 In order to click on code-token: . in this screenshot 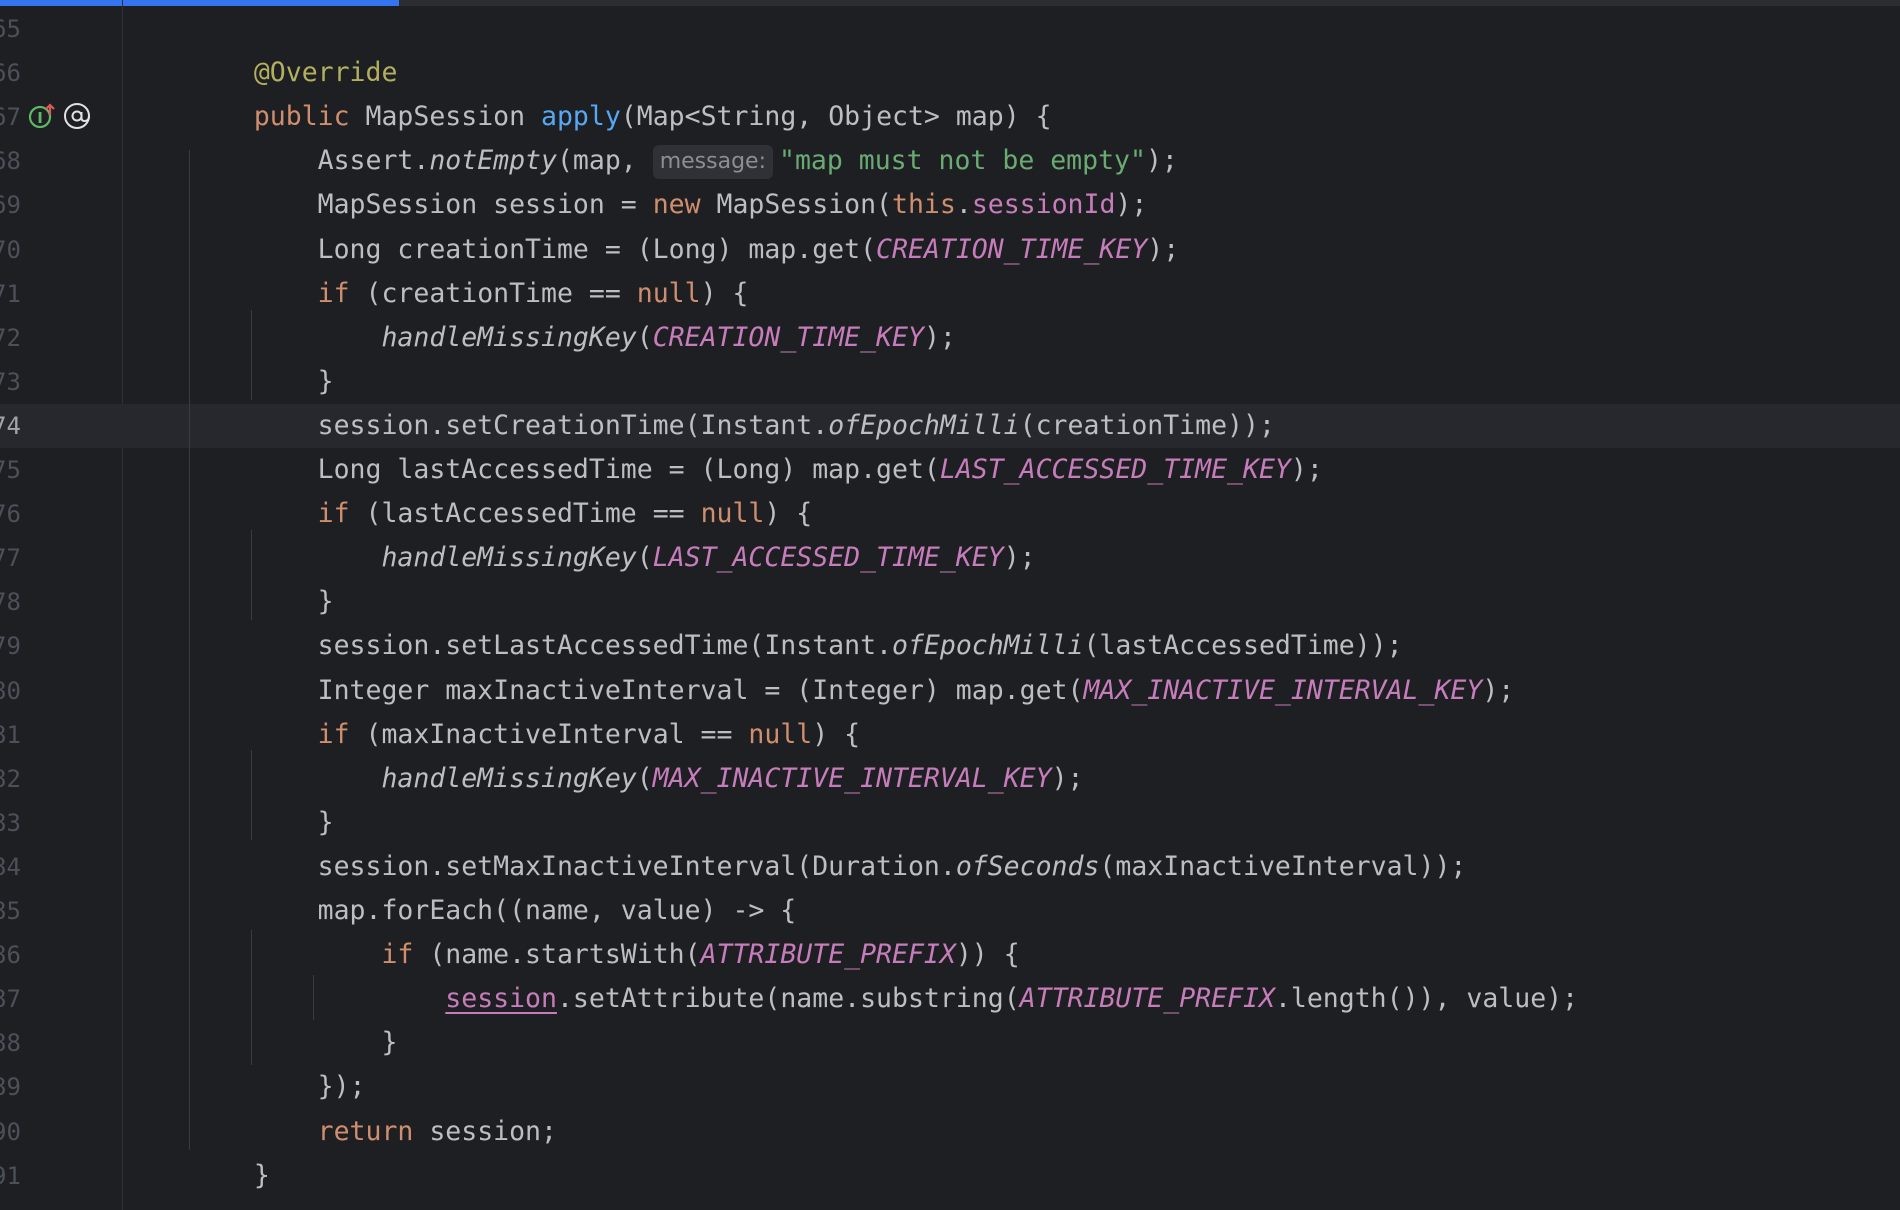, I will do `click(963, 205)`.